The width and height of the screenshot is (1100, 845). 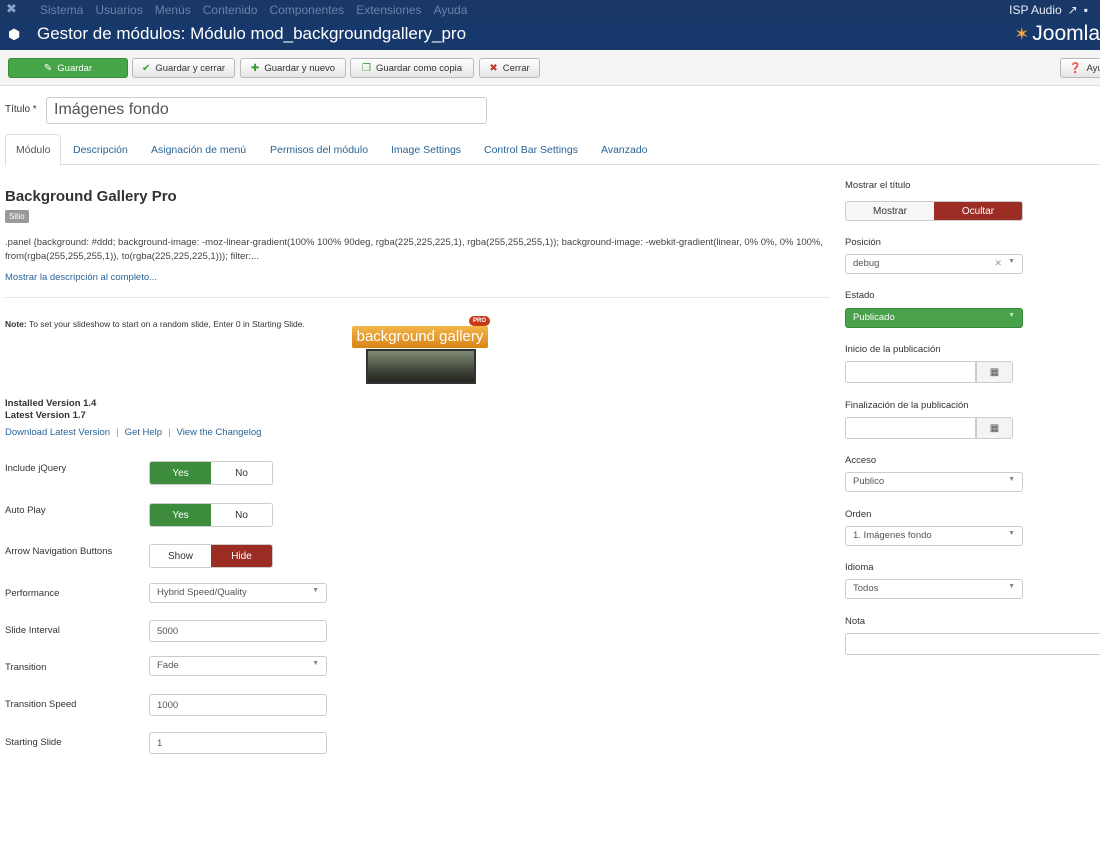 What do you see at coordinates (198, 149) in the screenshot?
I see `tab-asignacion-menu: Asignación de menú` at bounding box center [198, 149].